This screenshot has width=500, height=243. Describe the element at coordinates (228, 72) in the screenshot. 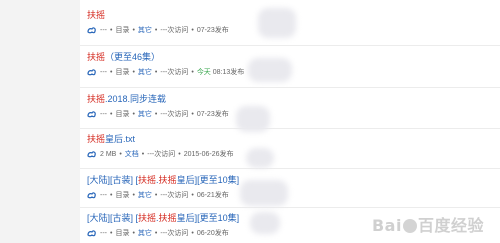

I see `meta-field: 08:13发布` at that location.